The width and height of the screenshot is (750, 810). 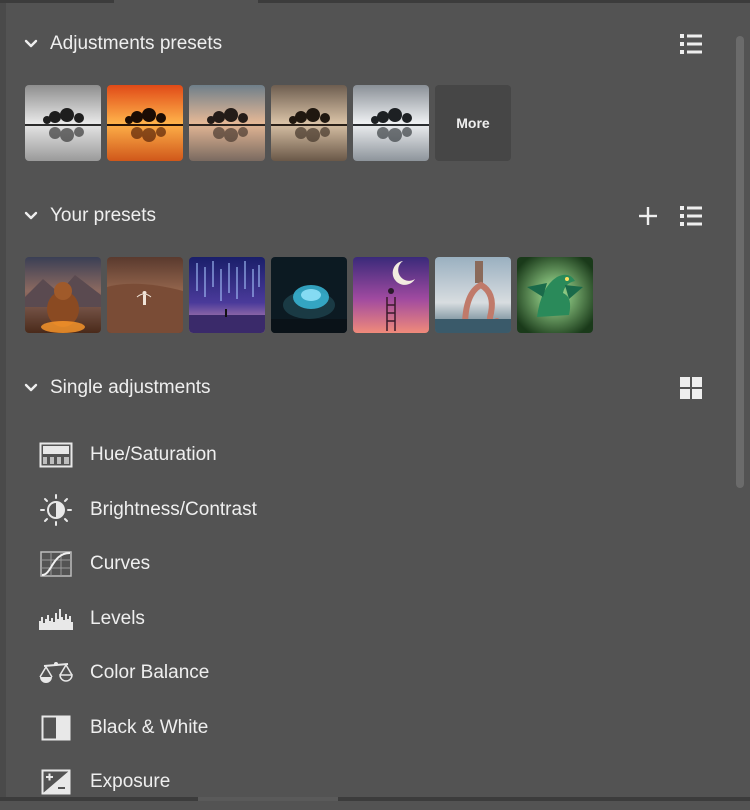 What do you see at coordinates (56, 564) in the screenshot?
I see `curves-icon` at bounding box center [56, 564].